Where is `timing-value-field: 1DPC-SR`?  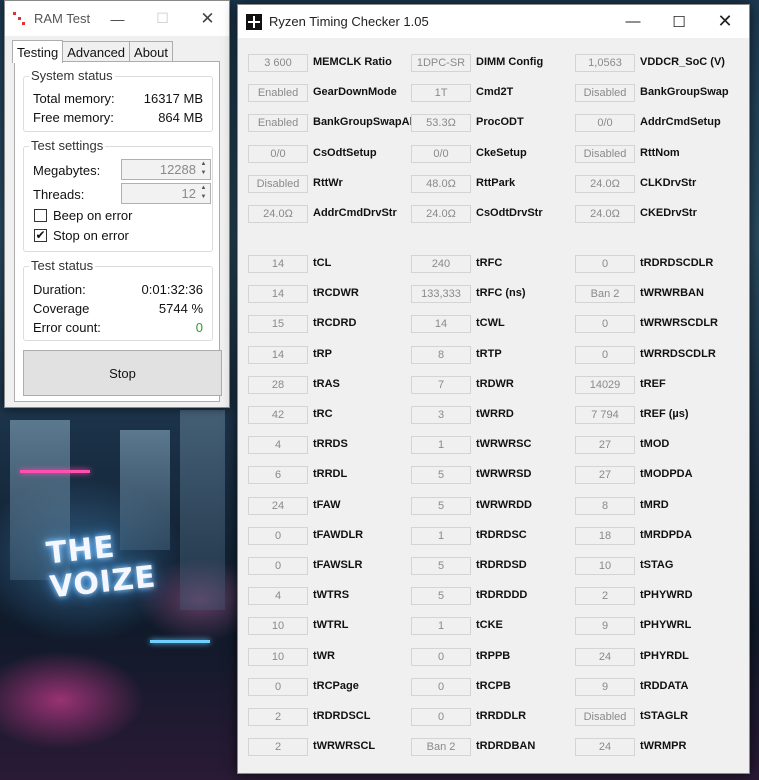
timing-value-field: 1DPC-SR is located at coordinates (441, 63).